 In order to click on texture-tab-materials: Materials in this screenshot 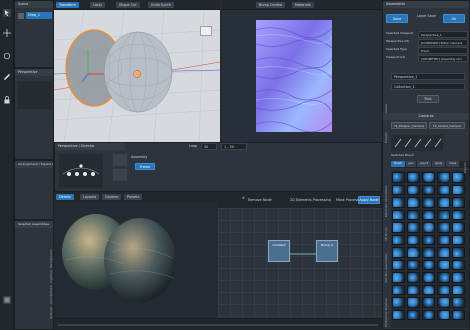, I will do `click(303, 5)`.